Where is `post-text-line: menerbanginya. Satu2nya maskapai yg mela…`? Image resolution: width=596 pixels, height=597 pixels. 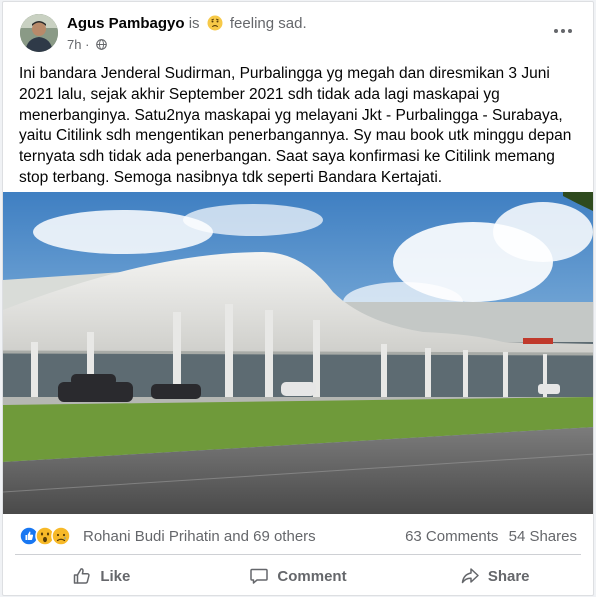
post-text-line: menerbanginya. Satu2nya maskapai yg mela… is located at coordinates (291, 115).